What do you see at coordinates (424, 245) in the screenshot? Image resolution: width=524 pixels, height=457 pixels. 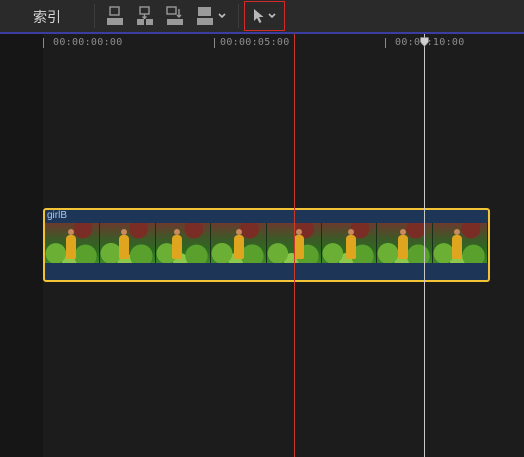 I see `playhead-line` at bounding box center [424, 245].